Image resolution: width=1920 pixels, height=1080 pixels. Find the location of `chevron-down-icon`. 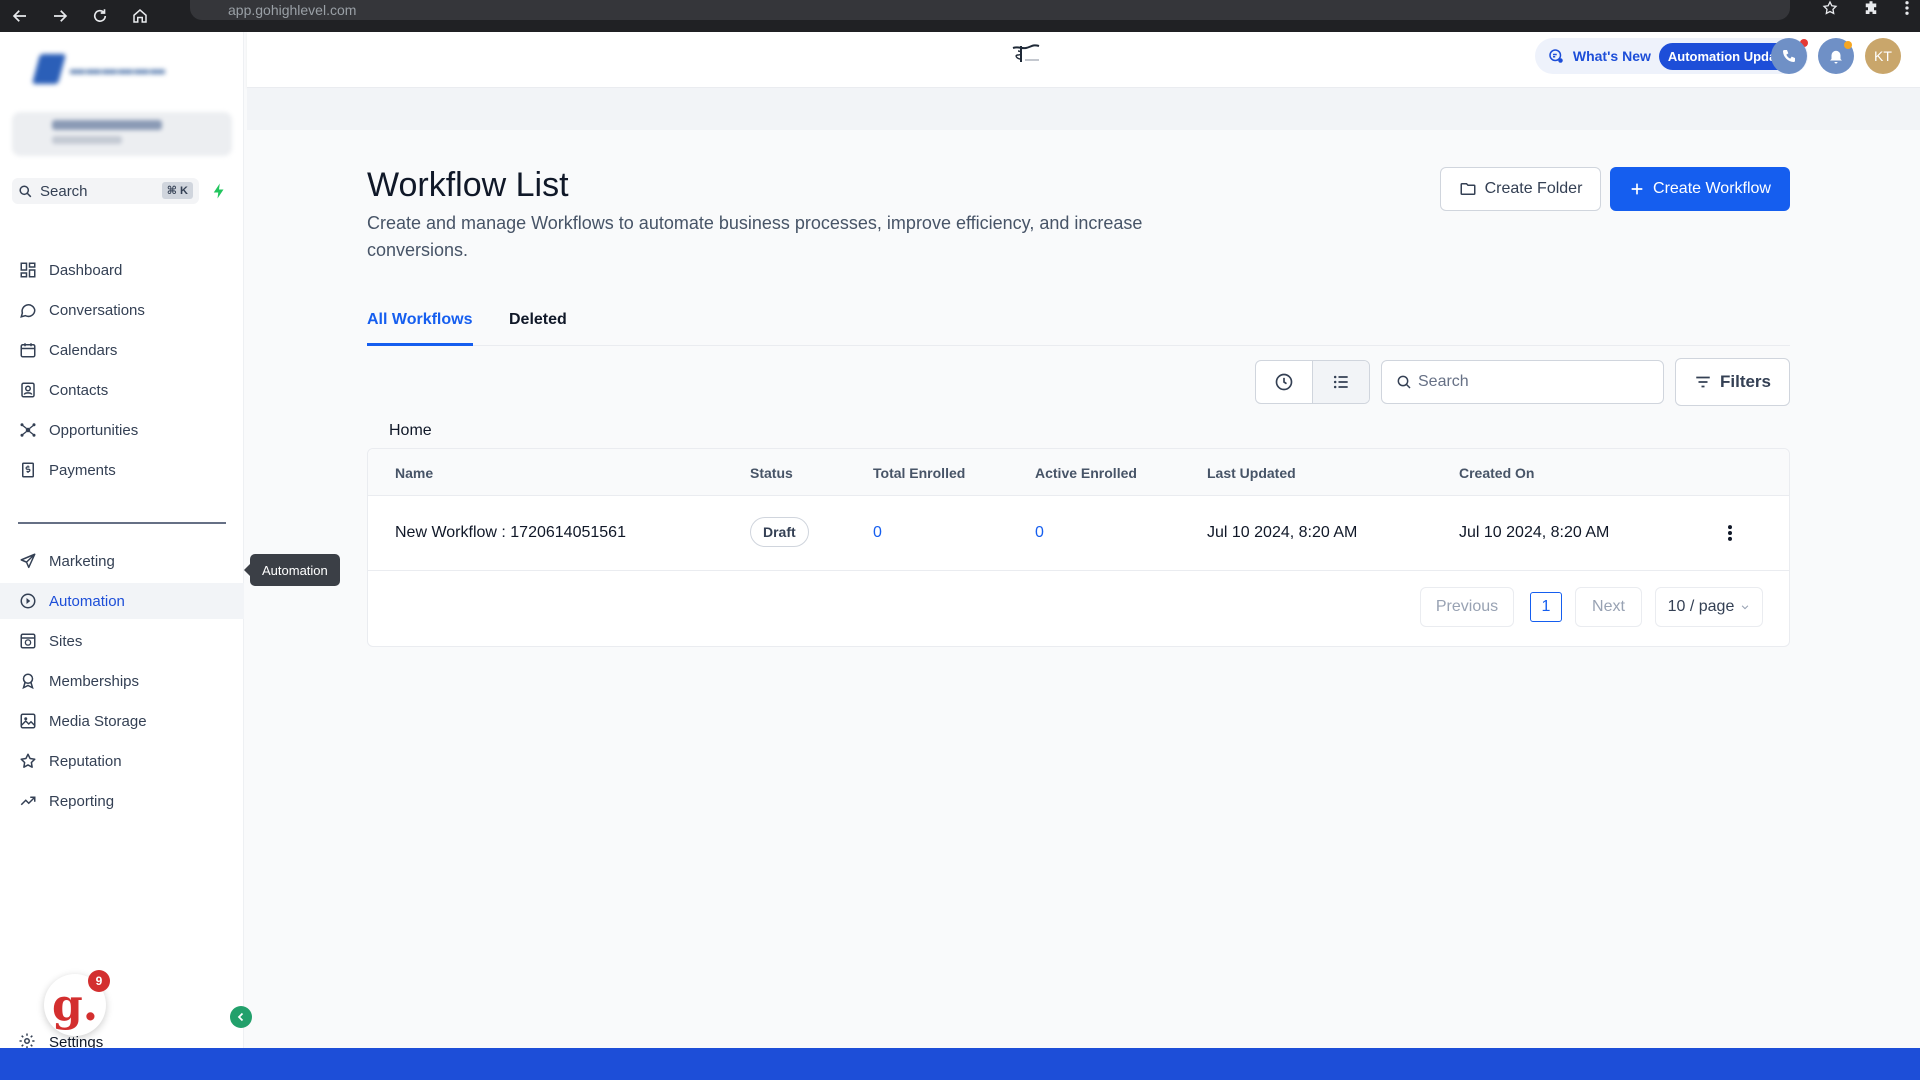

chevron-down-icon is located at coordinates (1745, 607).